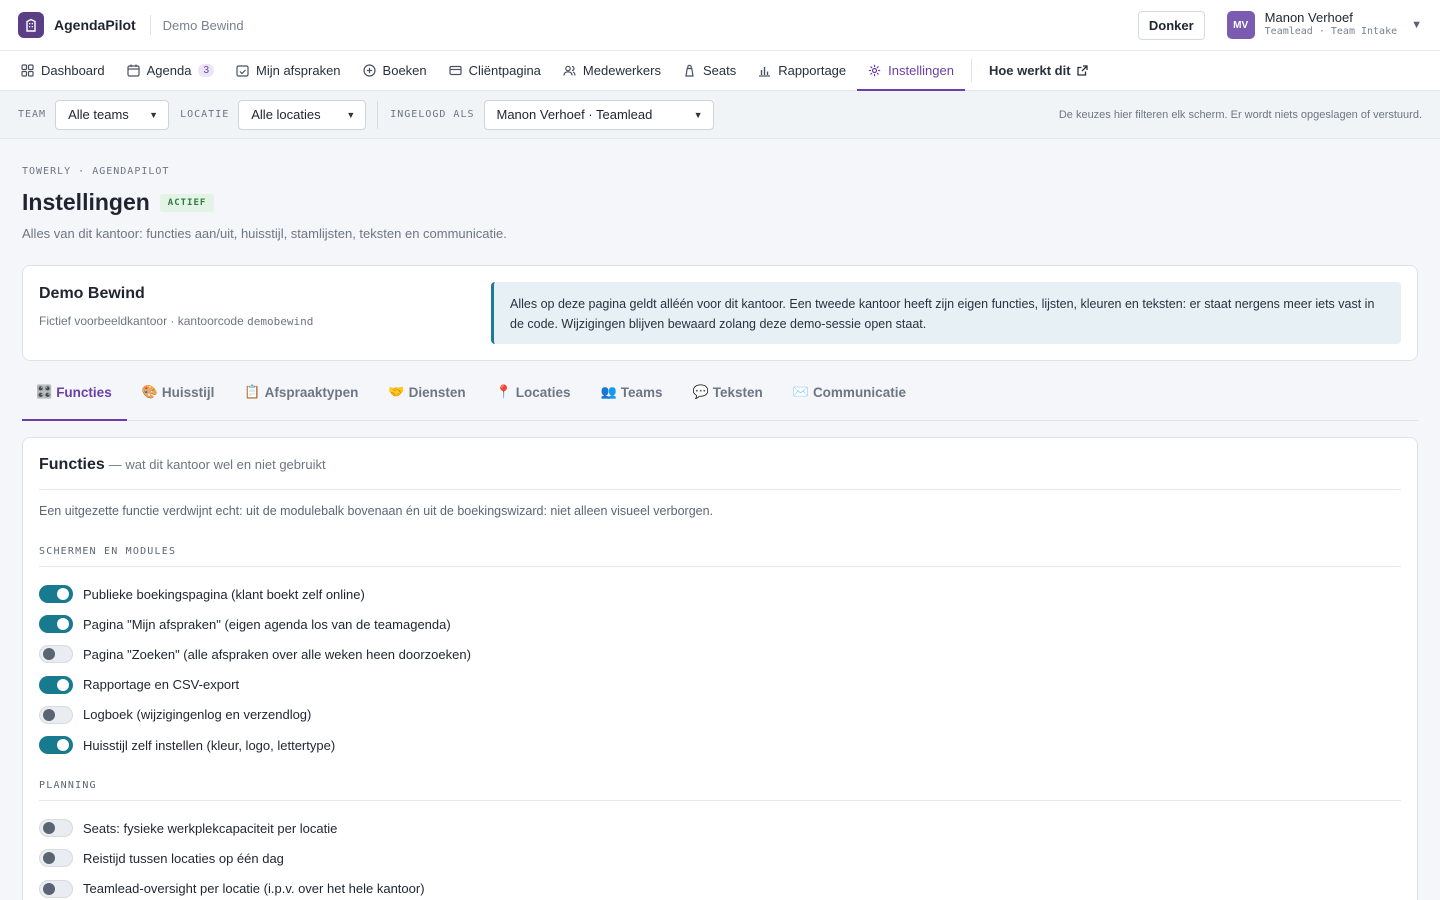 This screenshot has height=900, width=1440. I want to click on tab-label: Functies, so click(84, 392).